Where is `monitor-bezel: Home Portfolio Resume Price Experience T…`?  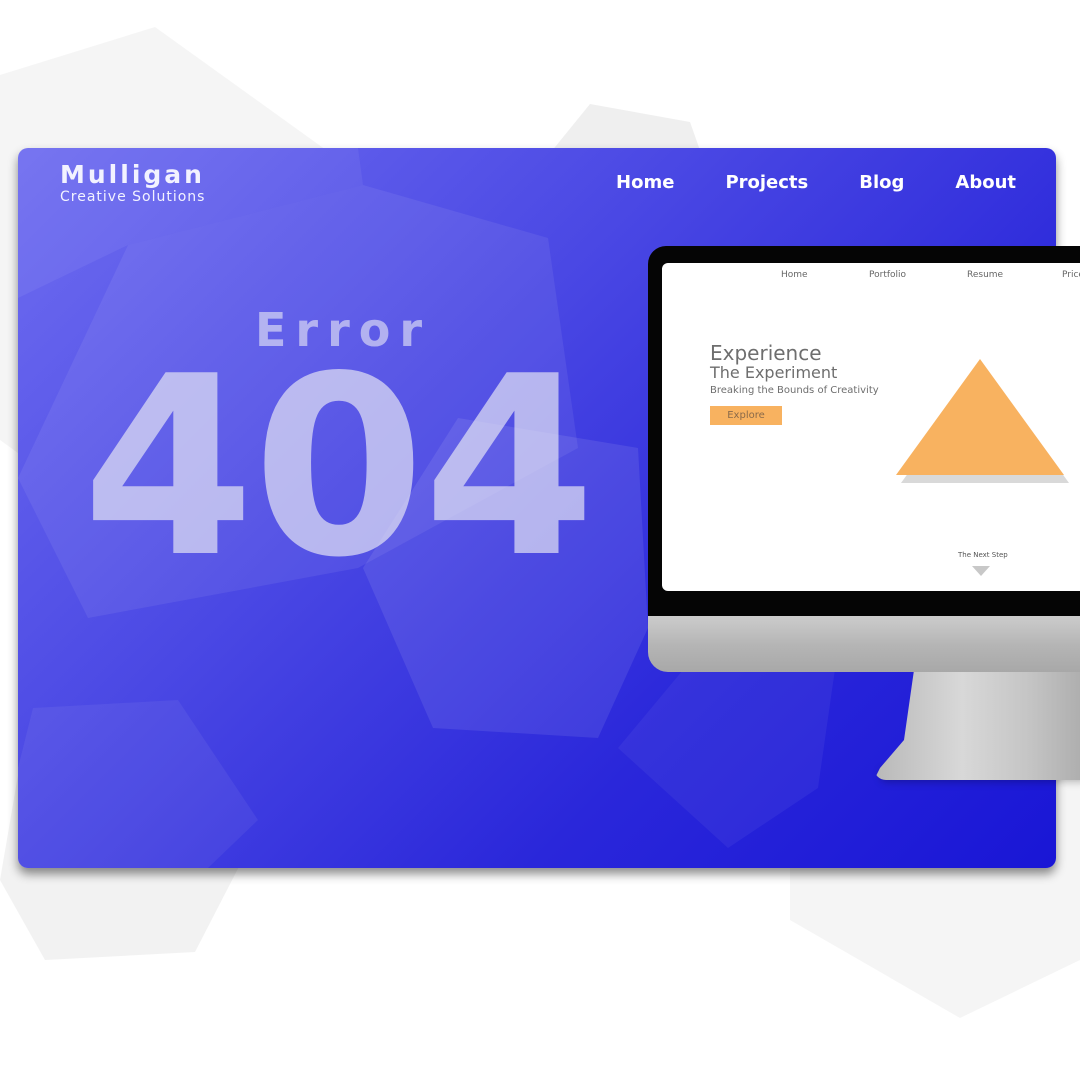
monitor-bezel: Home Portfolio Resume Price Experience T… is located at coordinates (864, 431).